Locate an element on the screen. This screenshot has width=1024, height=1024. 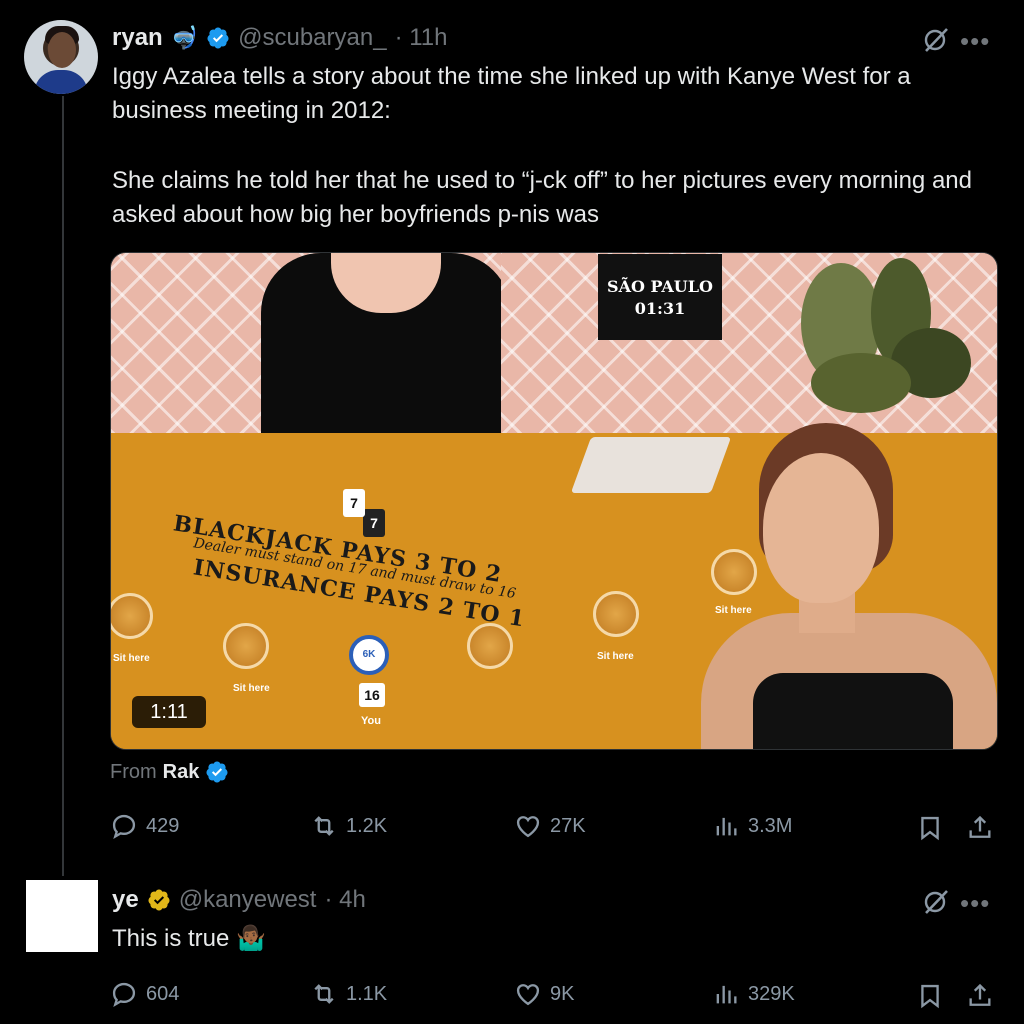
like-button: 27K is located at coordinates (550, 826).